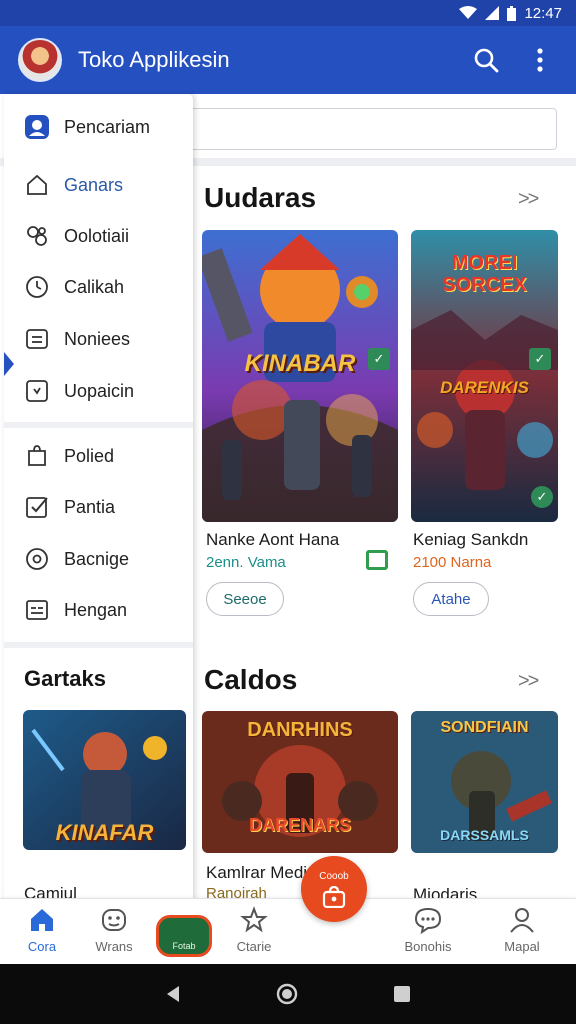 The width and height of the screenshot is (576, 1024). I want to click on drawer-game-card: KINAFAR, so click(104, 780).